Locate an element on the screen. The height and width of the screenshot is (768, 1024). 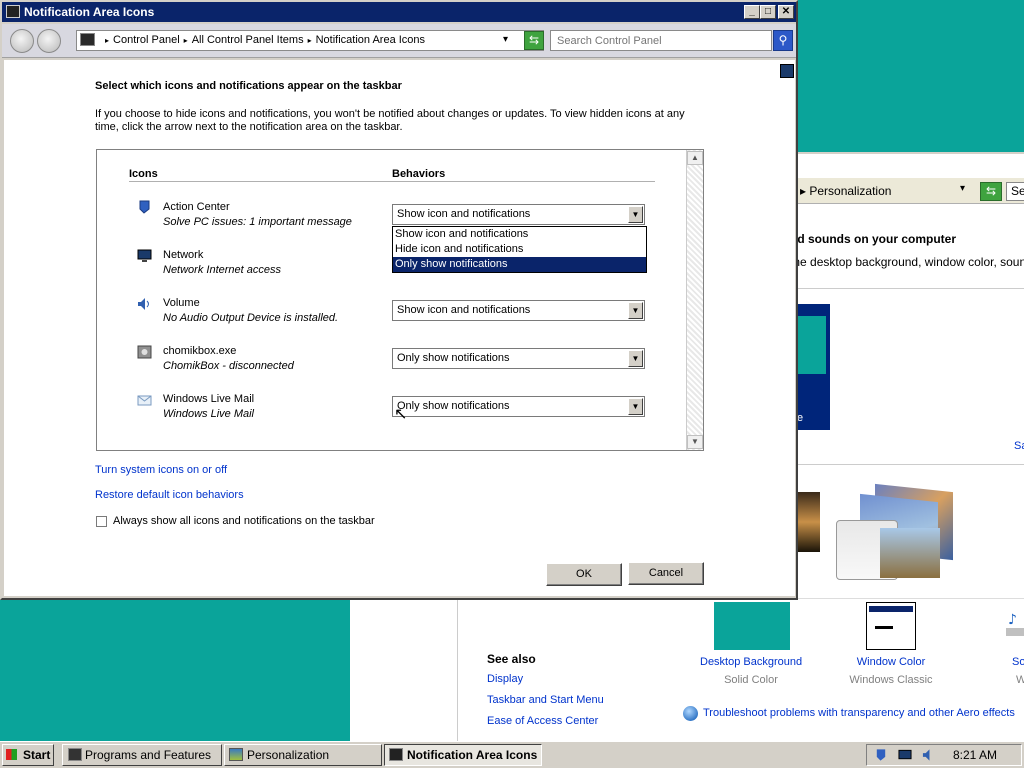
breadcrumb-notification-area-icons: Notification Area Icons is located at coordinates (370, 40).